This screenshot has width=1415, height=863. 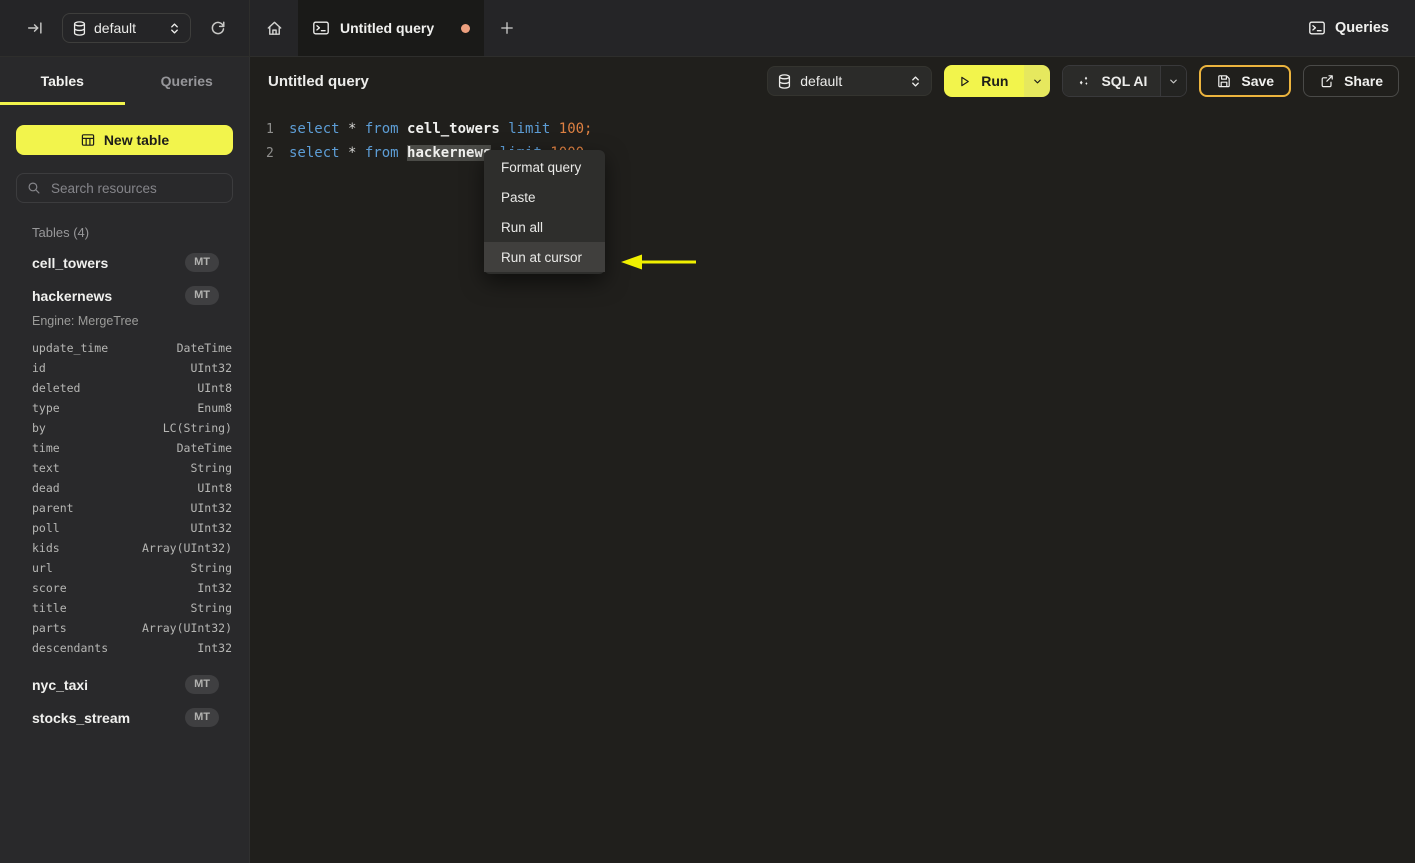 What do you see at coordinates (1351, 81) in the screenshot?
I see `share-button: Share` at bounding box center [1351, 81].